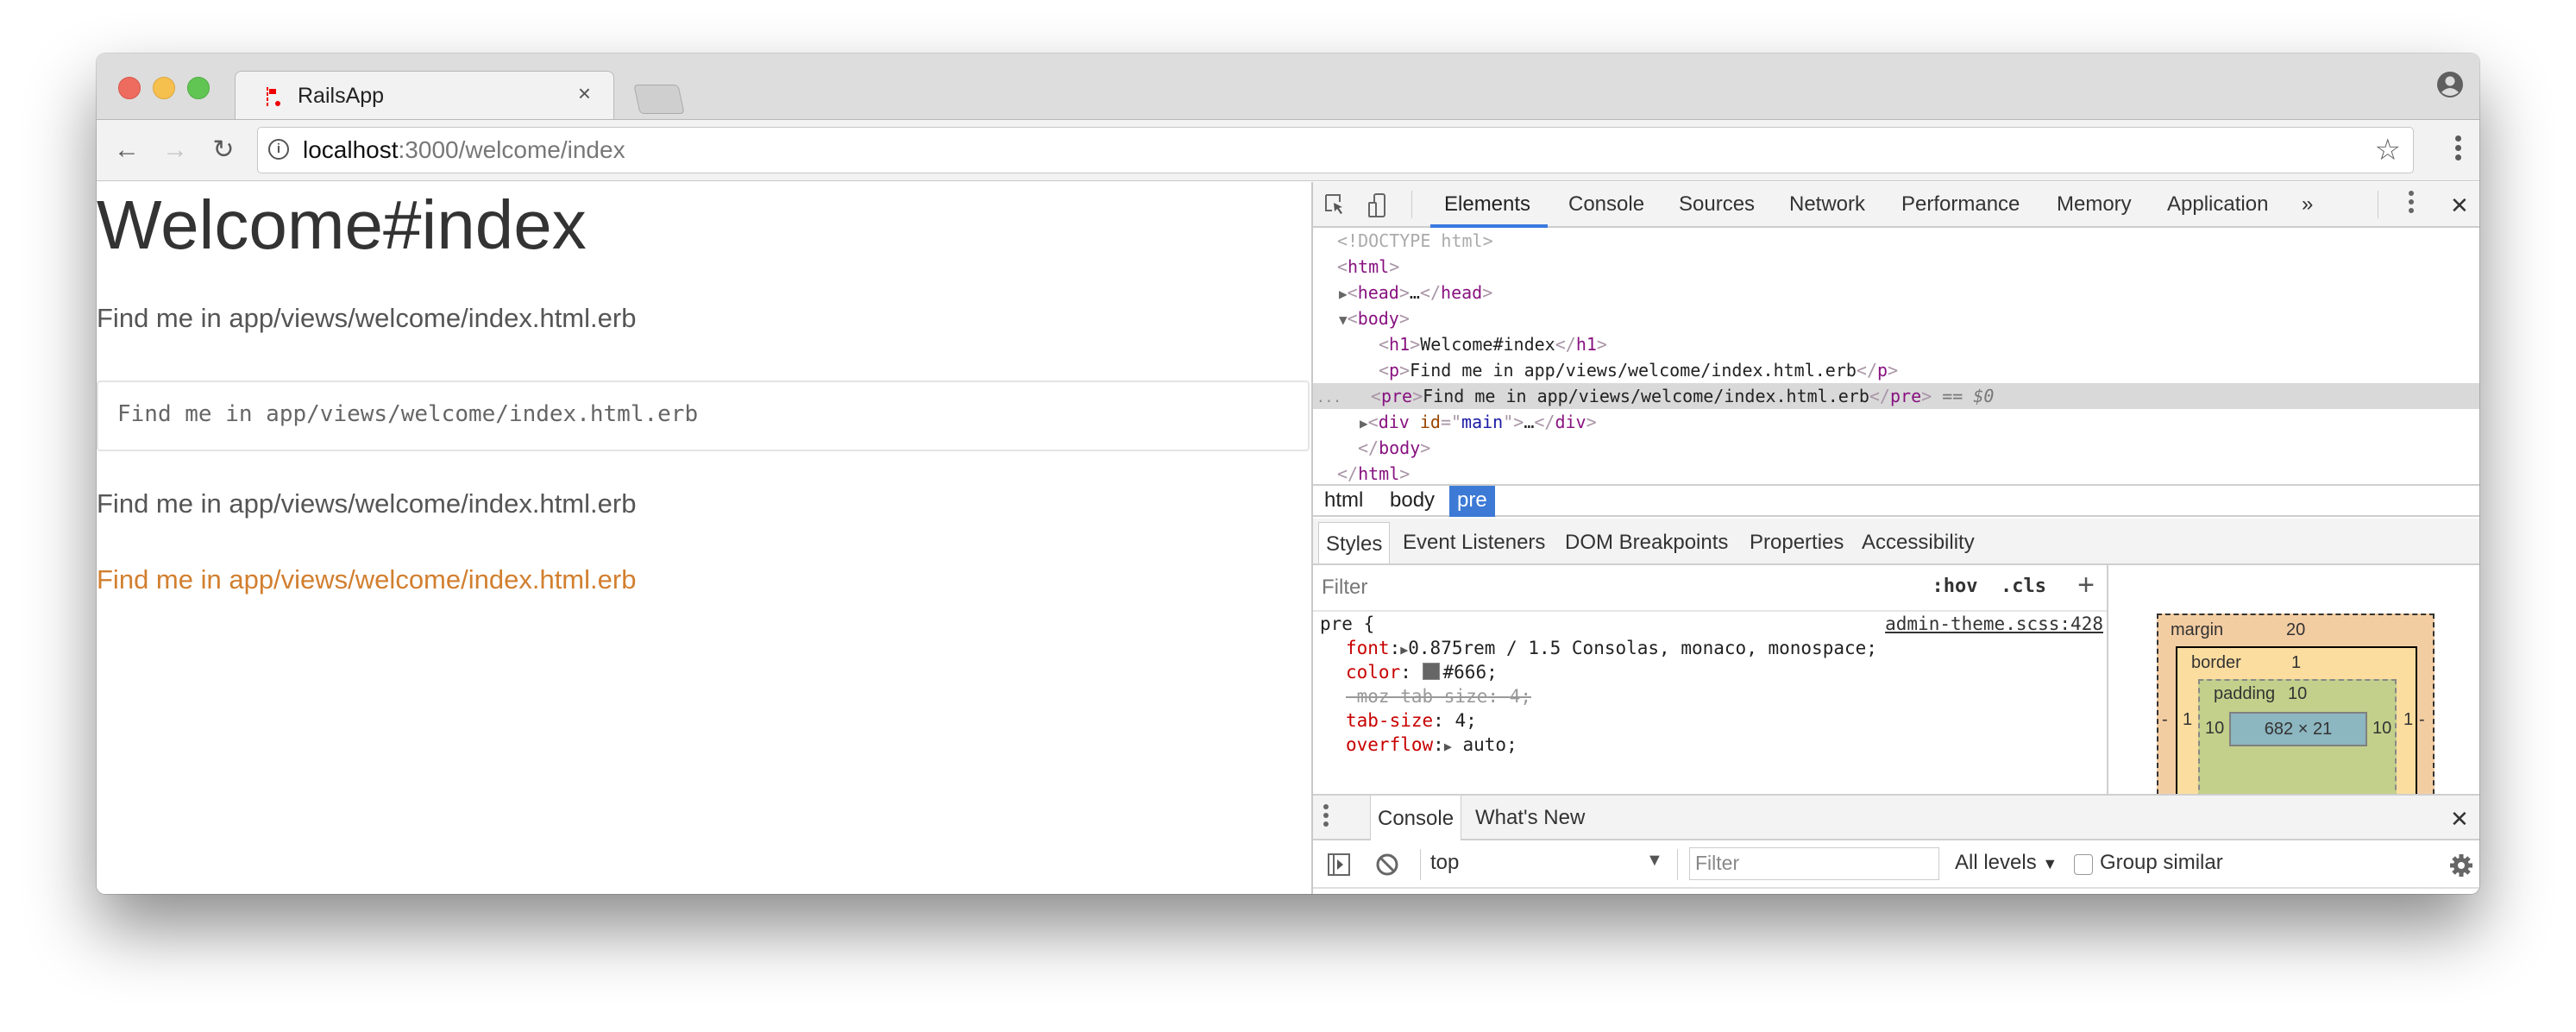  I want to click on rule-selector: pre {, so click(1347, 624).